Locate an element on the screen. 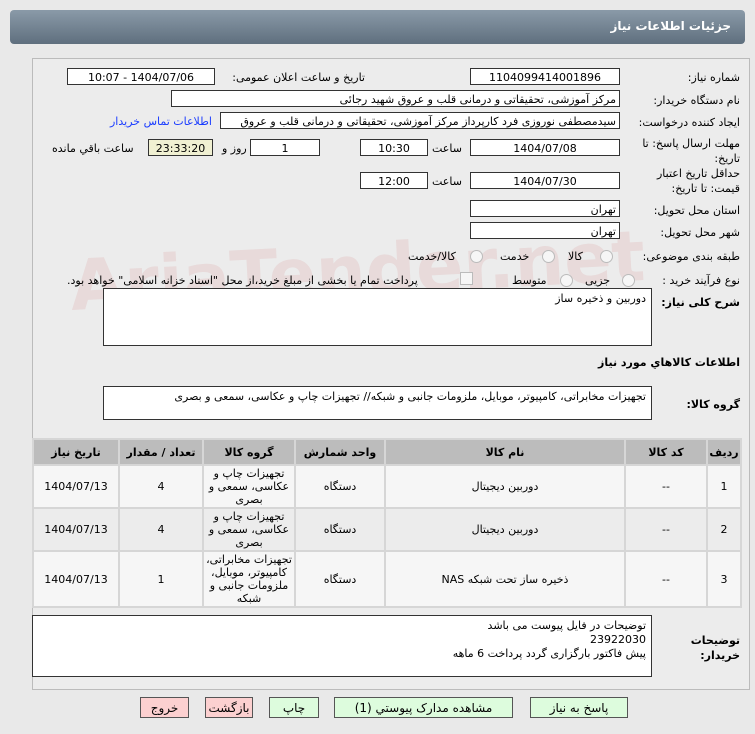 The height and width of the screenshot is (734, 755). note-line: توضیحات در فایل پیوست می باشد is located at coordinates (566, 625).